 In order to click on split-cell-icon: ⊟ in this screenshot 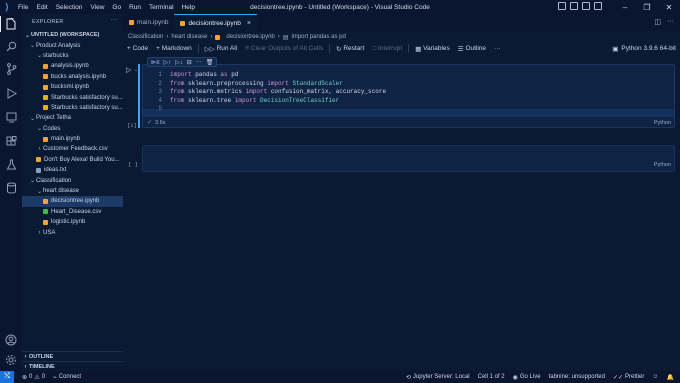, I will do `click(189, 62)`.